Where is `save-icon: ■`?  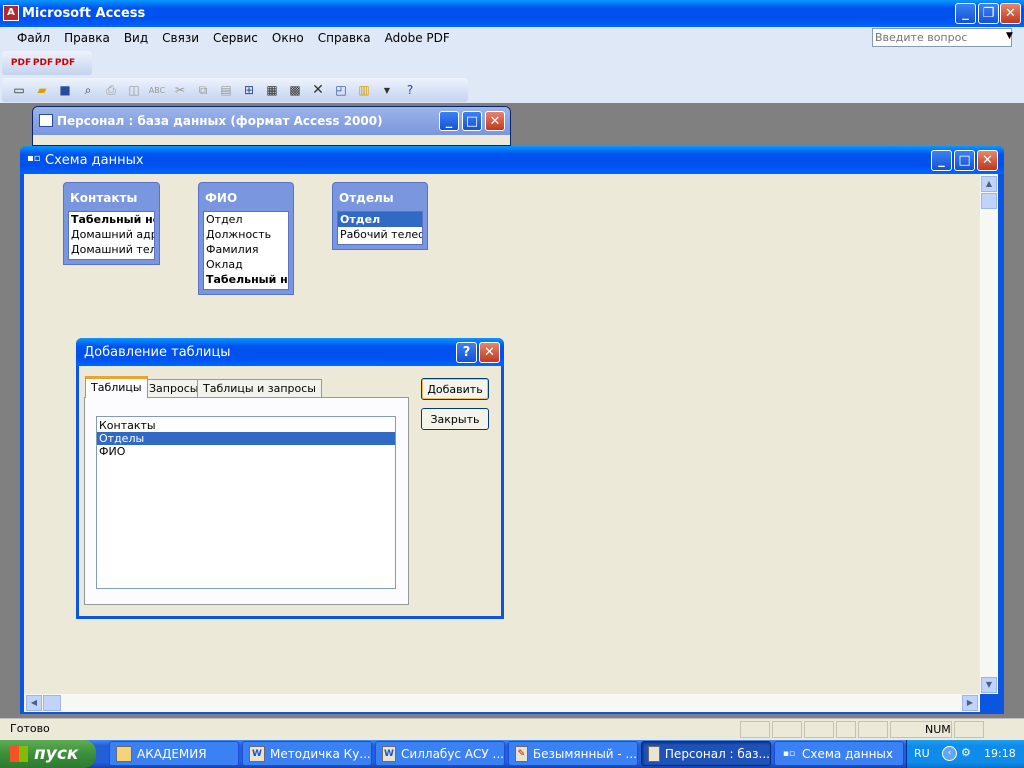 save-icon: ■ is located at coordinates (65, 90).